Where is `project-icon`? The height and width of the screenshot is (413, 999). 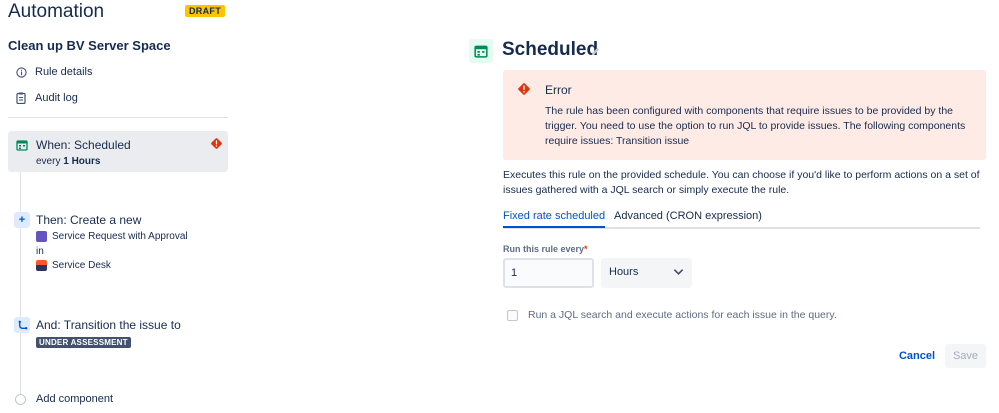
project-icon is located at coordinates (41, 265).